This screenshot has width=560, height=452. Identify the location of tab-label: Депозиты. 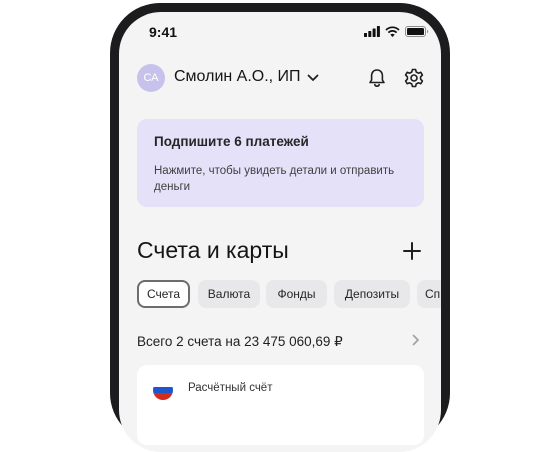
(372, 294).